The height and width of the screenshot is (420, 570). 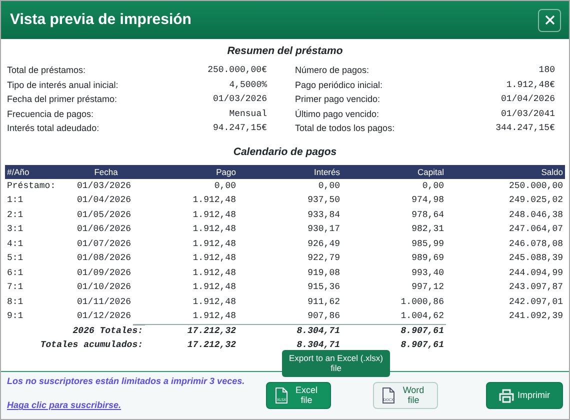 I want to click on total-label: Totales acumulados:, so click(x=91, y=345).